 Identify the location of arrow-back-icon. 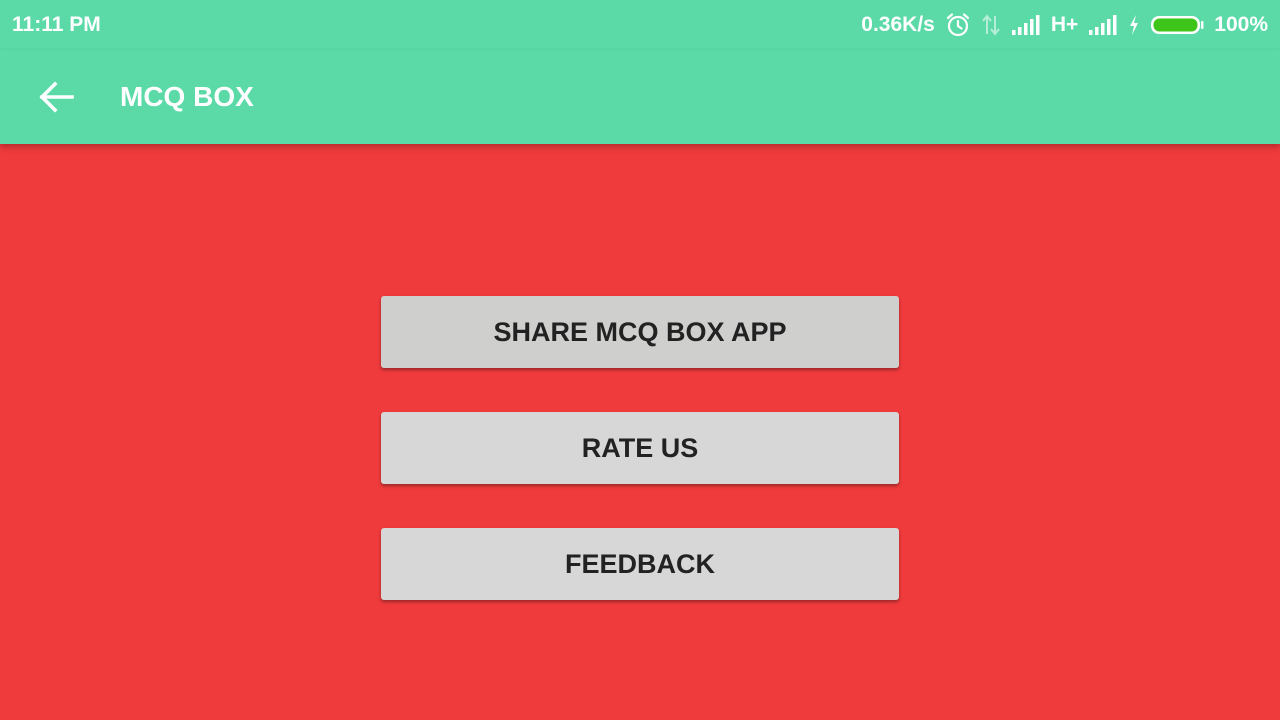
(56, 97).